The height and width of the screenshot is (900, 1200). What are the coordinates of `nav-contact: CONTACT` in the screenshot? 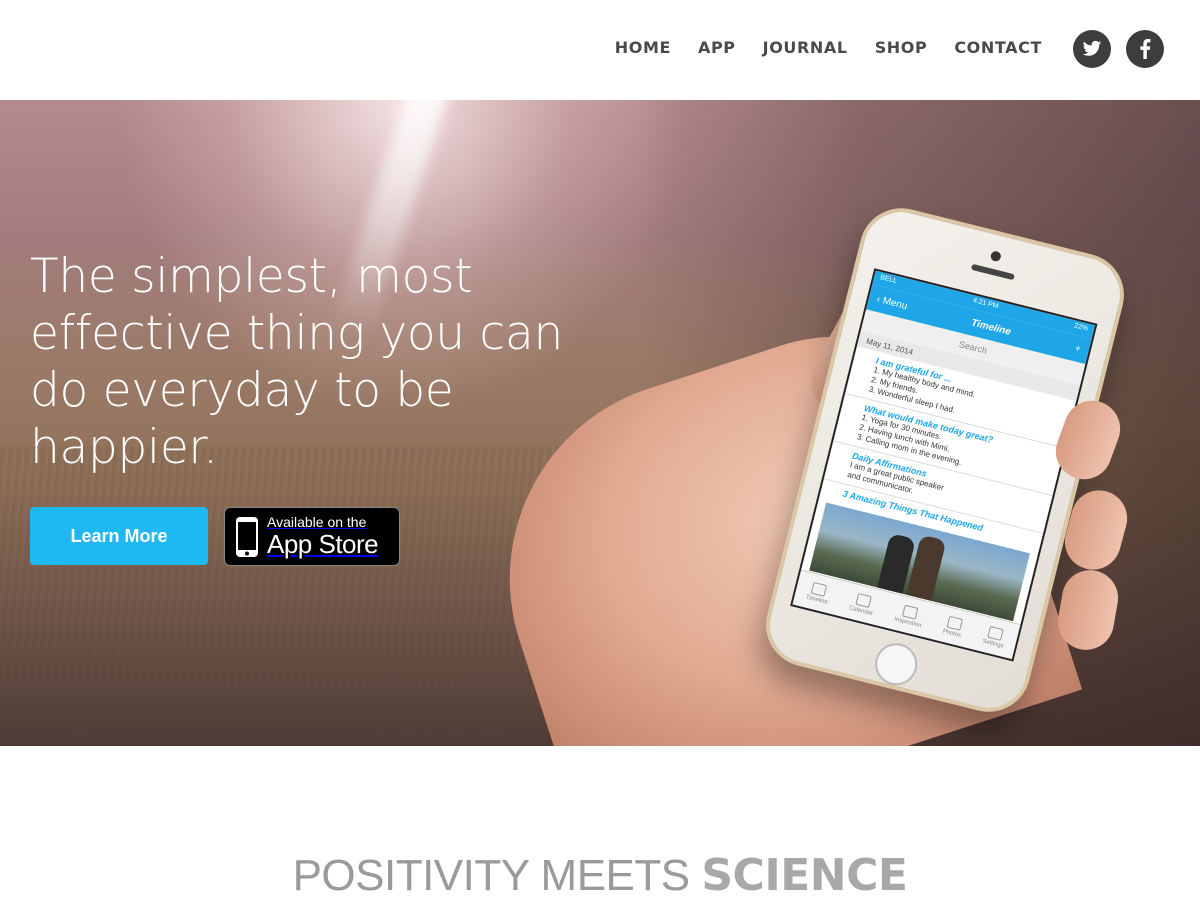 It's located at (998, 47).